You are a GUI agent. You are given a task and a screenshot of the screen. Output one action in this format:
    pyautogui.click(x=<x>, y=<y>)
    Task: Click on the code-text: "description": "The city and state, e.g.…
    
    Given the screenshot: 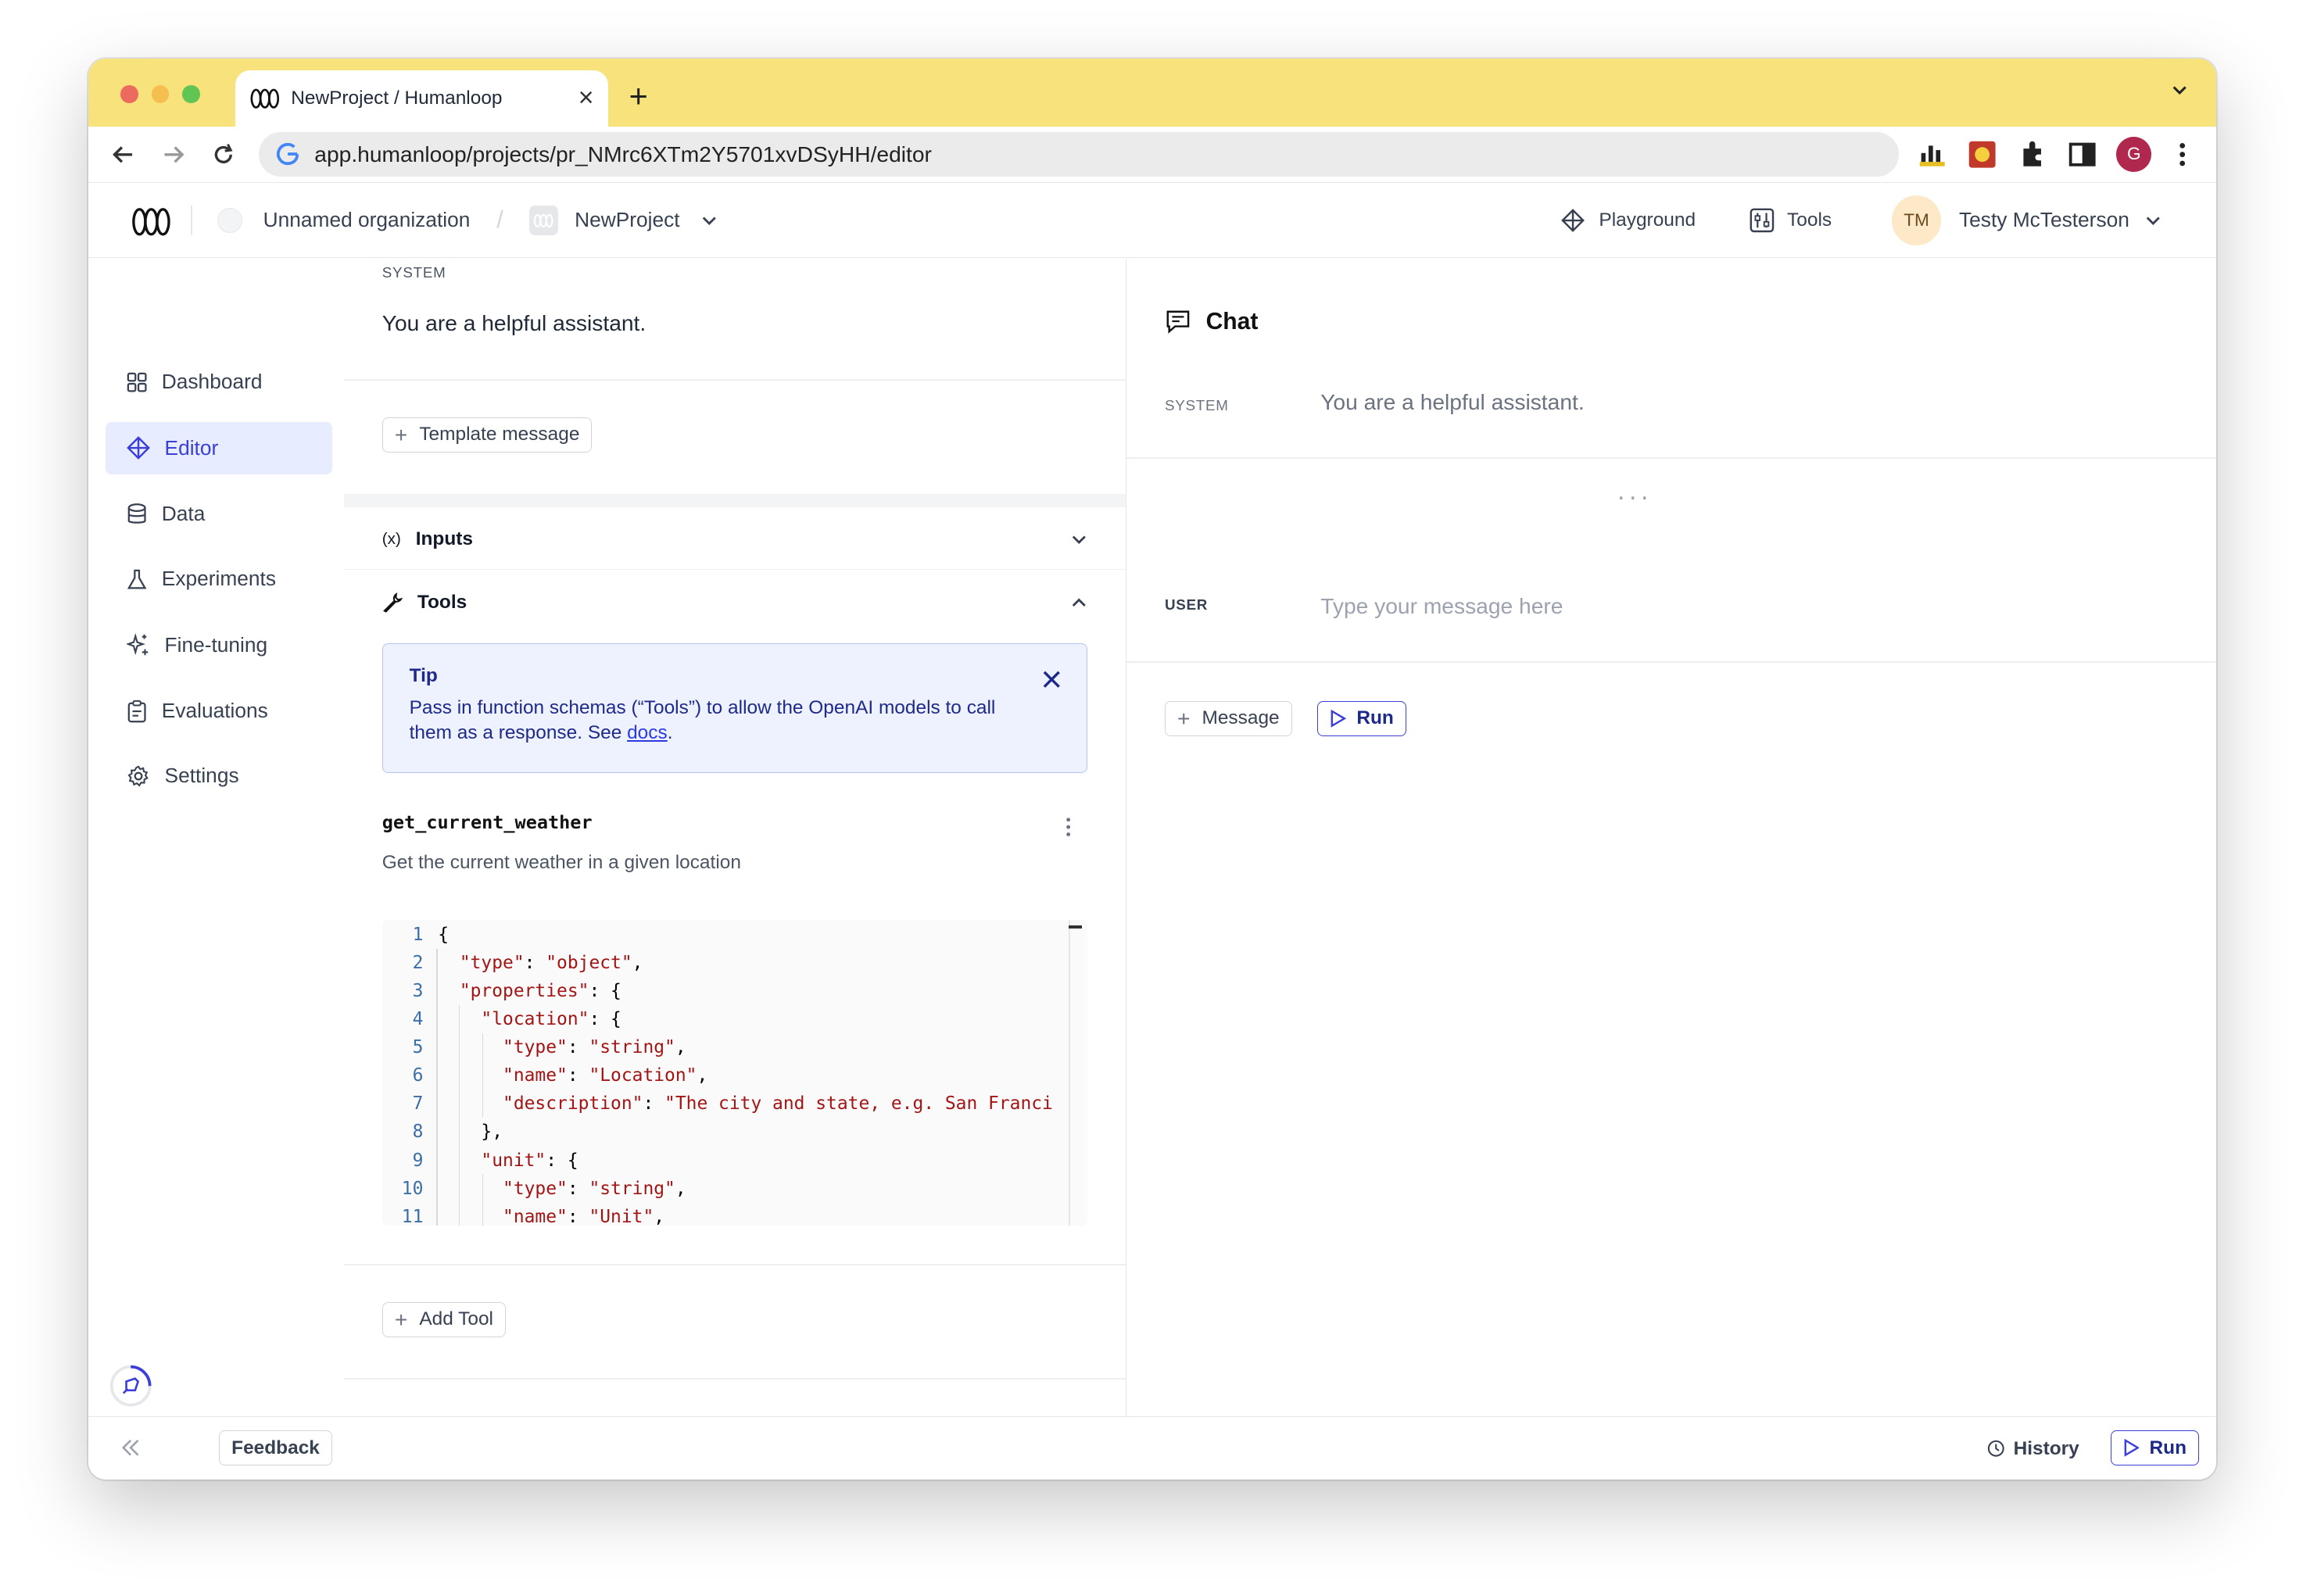 What is the action you would take?
    pyautogui.click(x=778, y=1104)
    